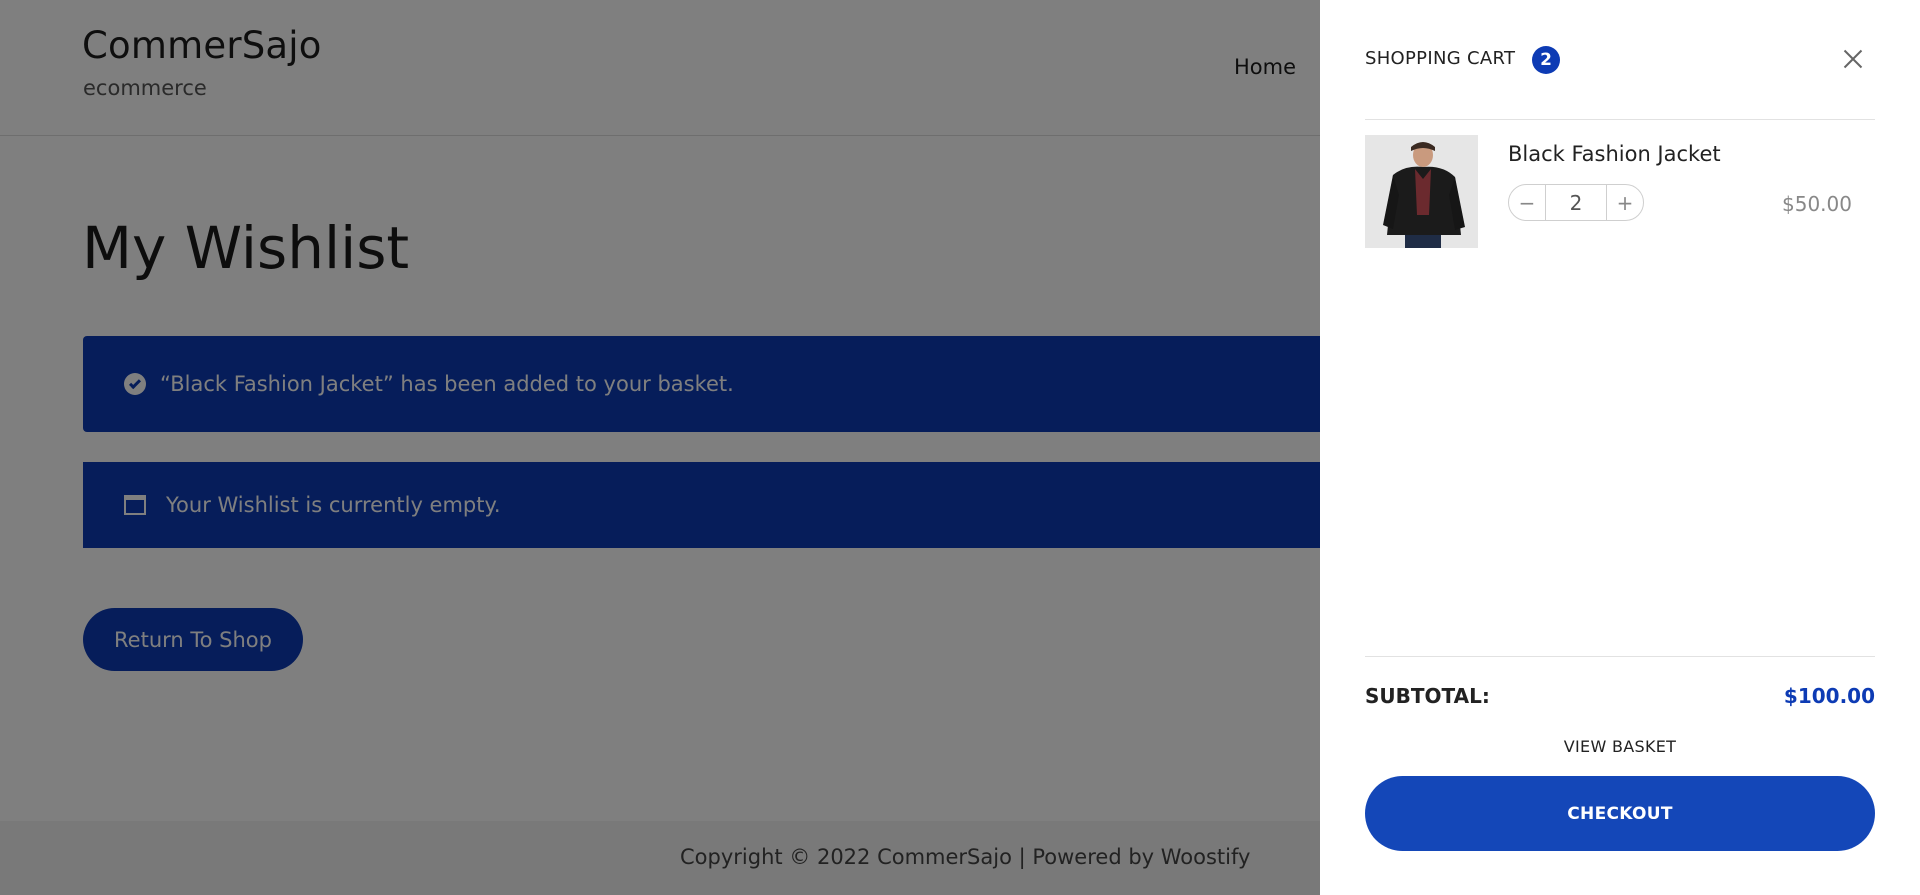  I want to click on checkout-button: CHECKOUT, so click(1620, 813).